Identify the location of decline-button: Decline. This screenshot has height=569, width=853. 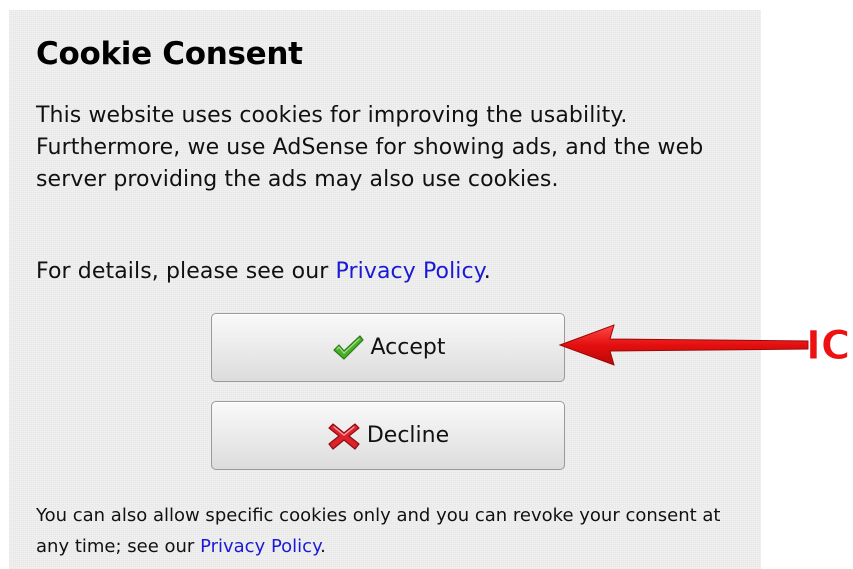
(388, 435).